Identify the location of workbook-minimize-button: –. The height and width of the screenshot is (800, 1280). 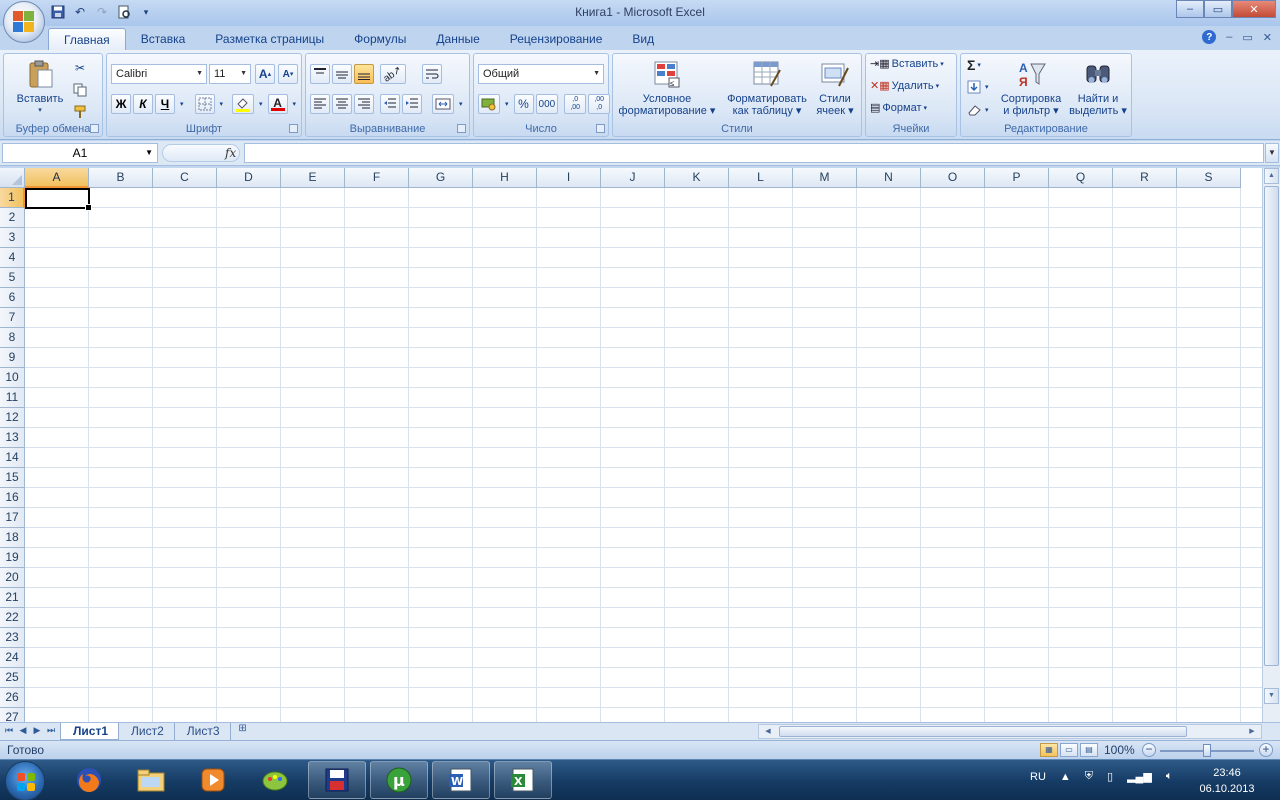
(1229, 37).